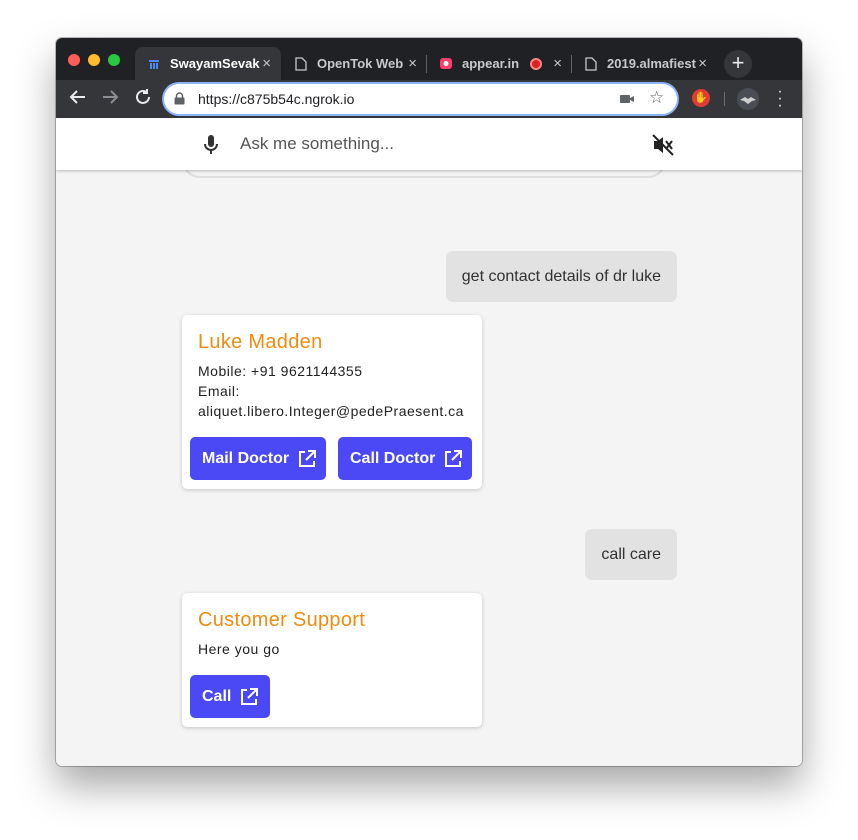 The height and width of the screenshot is (840, 858). I want to click on url-text: https://c875b54c.ngrok.io, so click(276, 99).